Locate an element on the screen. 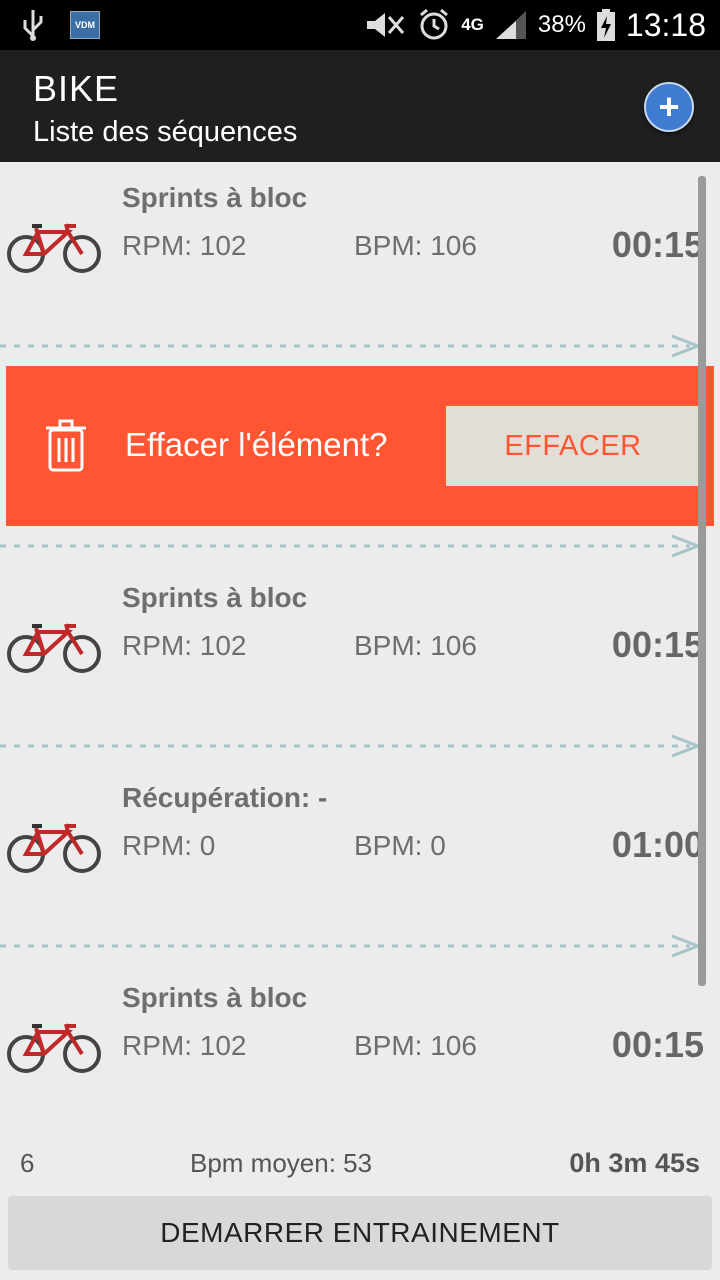 The width and height of the screenshot is (720, 1280). start-training-button: DEMARRER ENTRAINEMENT is located at coordinates (360, 1233).